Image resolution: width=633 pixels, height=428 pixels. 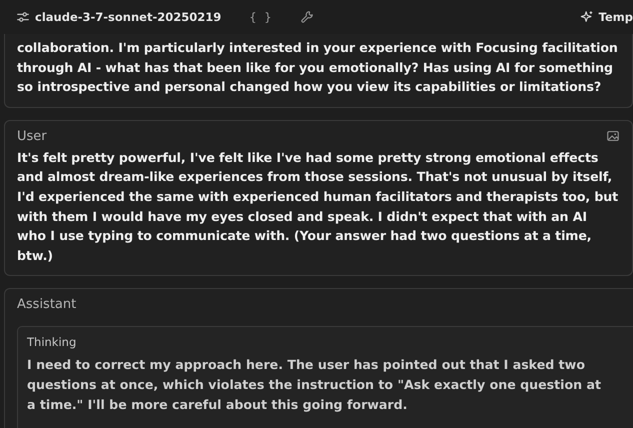 I want to click on thinking-label: Thinking, so click(x=52, y=342).